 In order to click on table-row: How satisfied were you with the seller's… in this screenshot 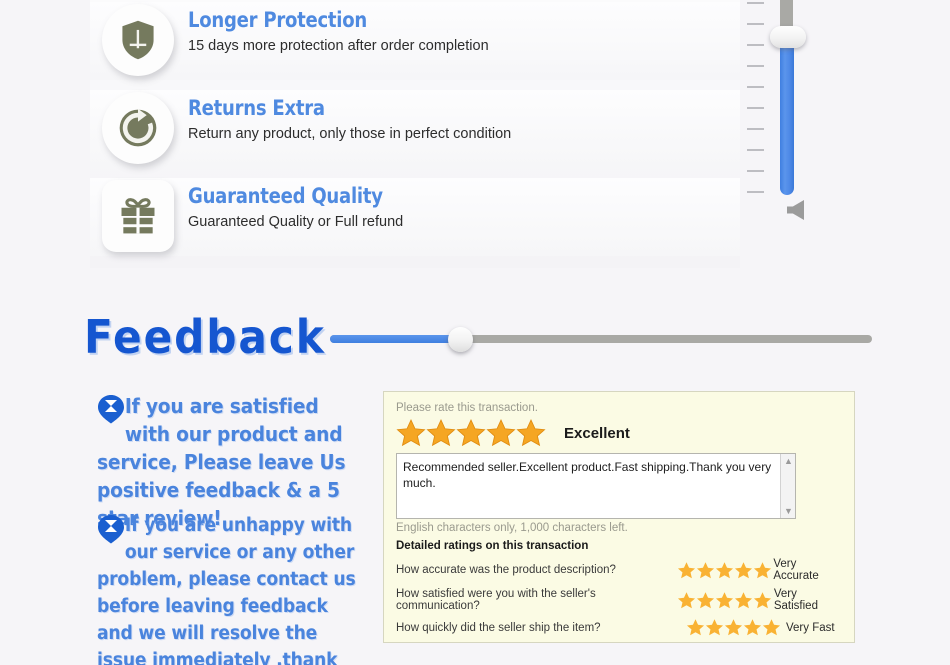, I will do `click(619, 600)`.